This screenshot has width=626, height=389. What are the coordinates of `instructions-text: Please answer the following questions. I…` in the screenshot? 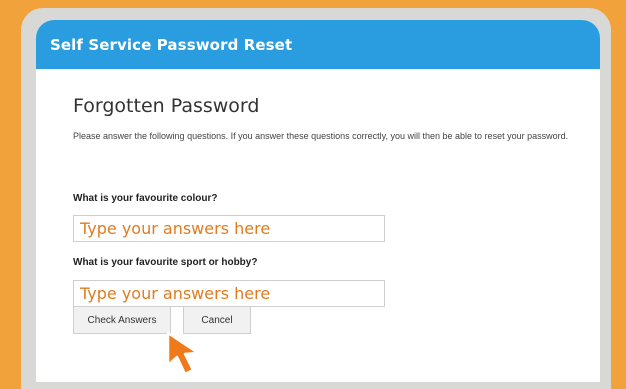 It's located at (321, 136).